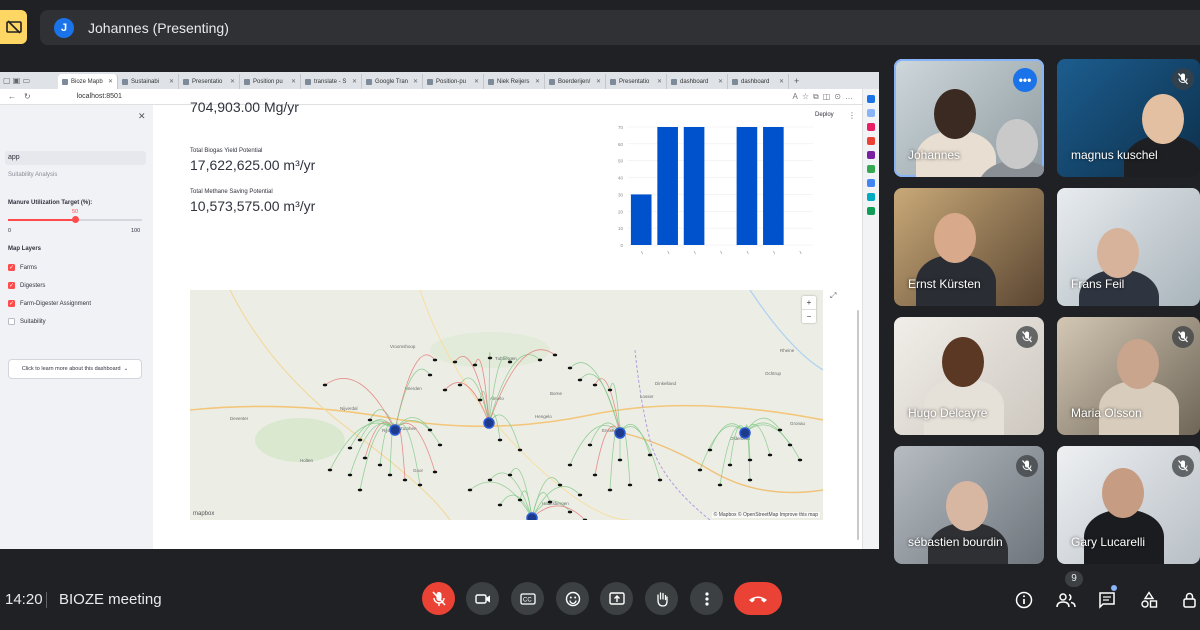 This screenshot has width=1200, height=630. What do you see at coordinates (438, 598) in the screenshot?
I see `microphone-button` at bounding box center [438, 598].